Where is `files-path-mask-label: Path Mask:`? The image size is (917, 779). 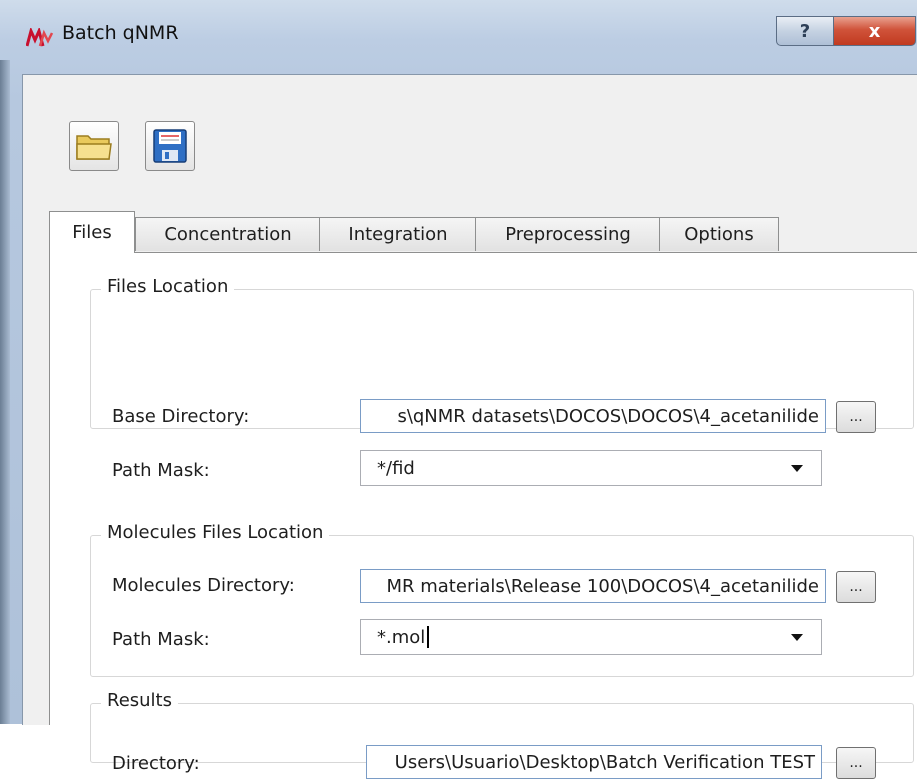 files-path-mask-label: Path Mask: is located at coordinates (161, 470).